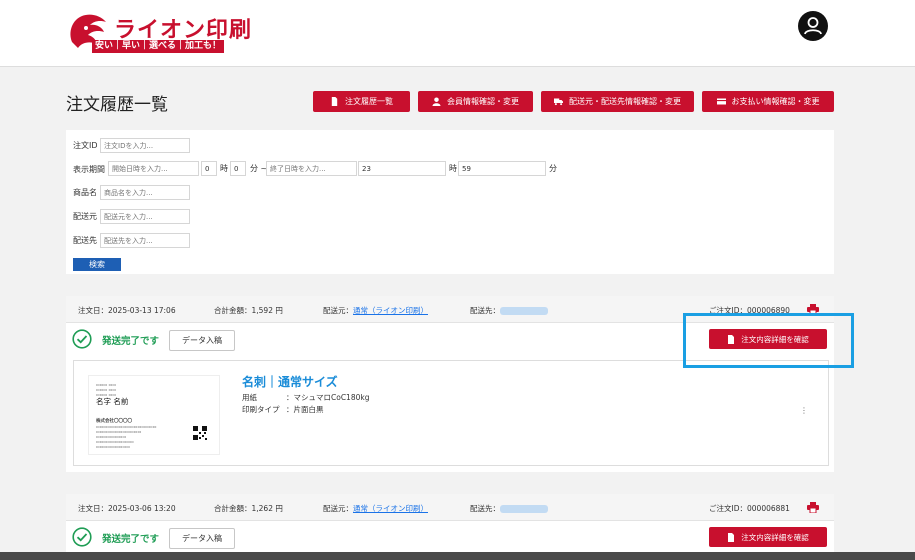 The height and width of the screenshot is (560, 915). Describe the element at coordinates (450, 536) in the screenshot. I see `order-status-row: 発送完了です データ入稿 注文内容詳細を確認` at that location.